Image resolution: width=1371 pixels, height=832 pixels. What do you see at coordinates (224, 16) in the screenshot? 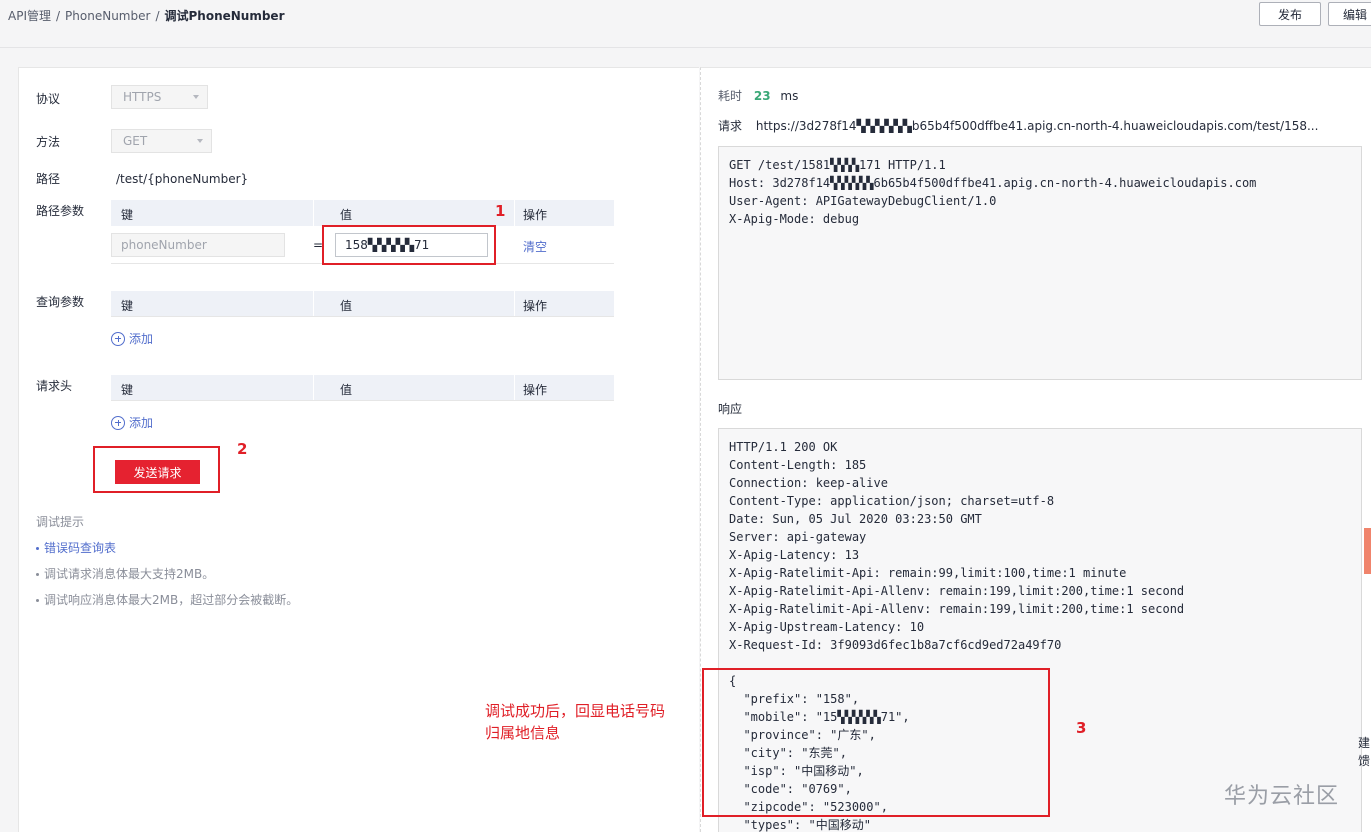
I see `breadcrumb-current: 调试PhoneNumber` at bounding box center [224, 16].